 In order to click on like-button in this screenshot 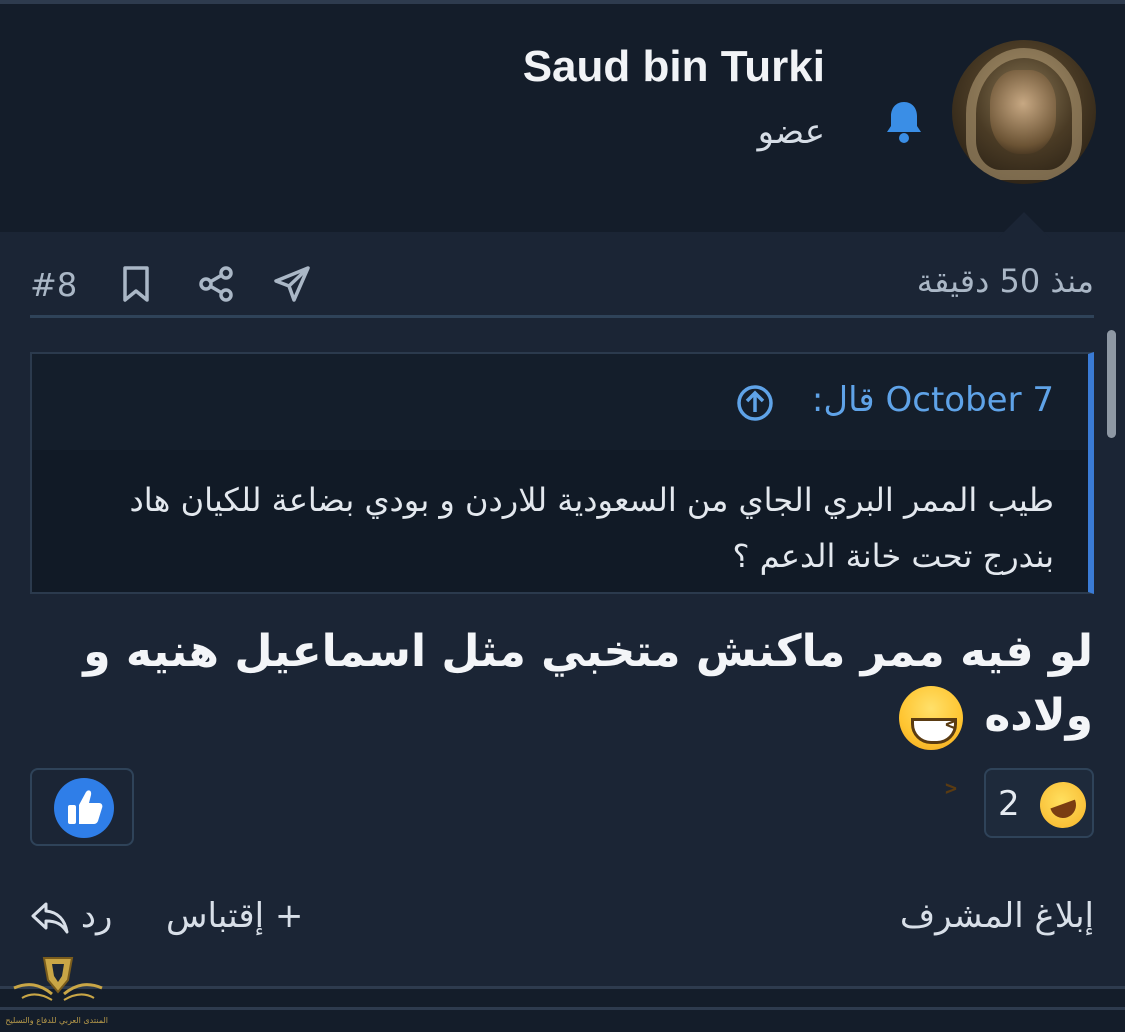, I will do `click(82, 807)`.